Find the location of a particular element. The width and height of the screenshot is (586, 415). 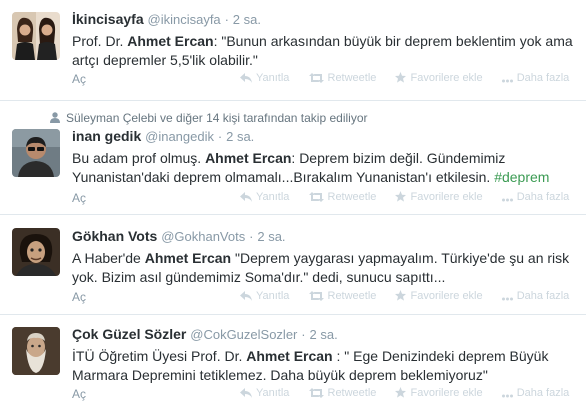

fullname: Gökhan Vots is located at coordinates (114, 236).